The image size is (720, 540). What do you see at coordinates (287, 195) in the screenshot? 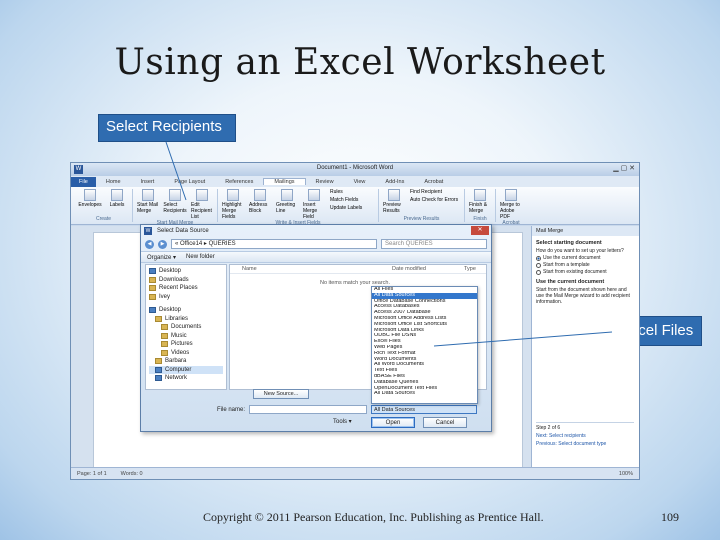
I see `greeting-icon` at bounding box center [287, 195].